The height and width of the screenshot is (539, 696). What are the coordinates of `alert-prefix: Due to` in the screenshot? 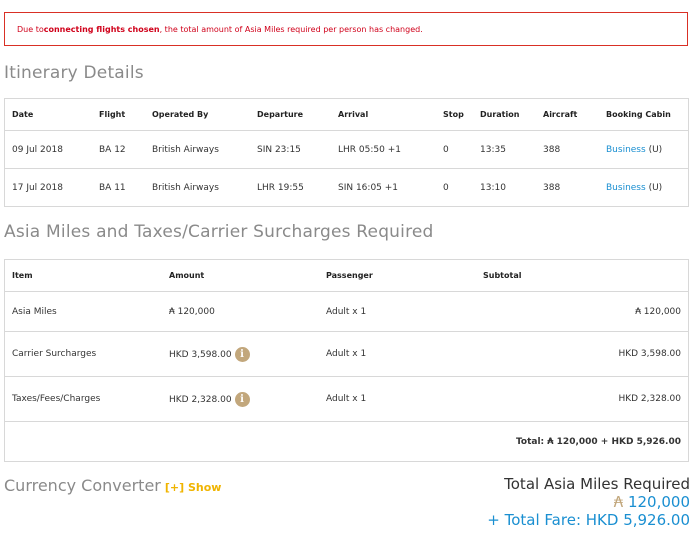 It's located at (30, 29).